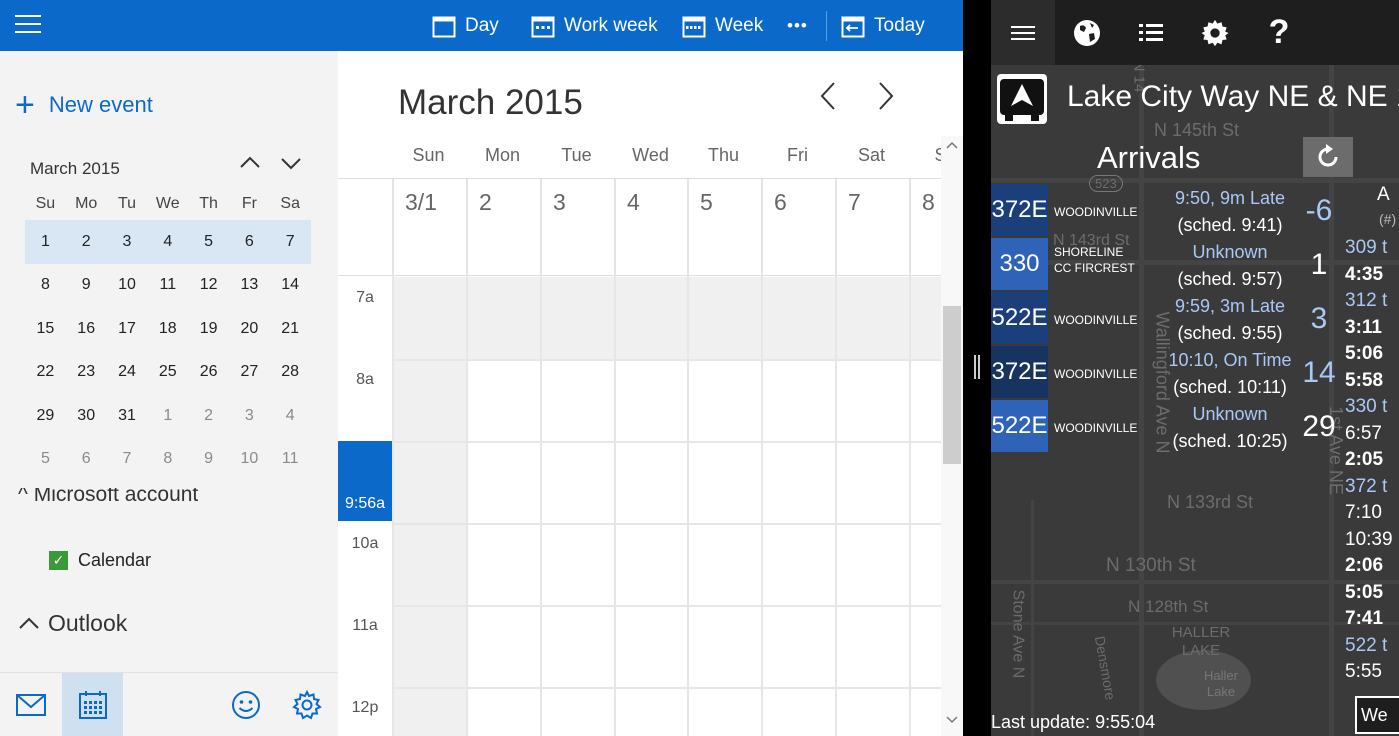  I want to click on date-cell: 8, so click(926, 228).